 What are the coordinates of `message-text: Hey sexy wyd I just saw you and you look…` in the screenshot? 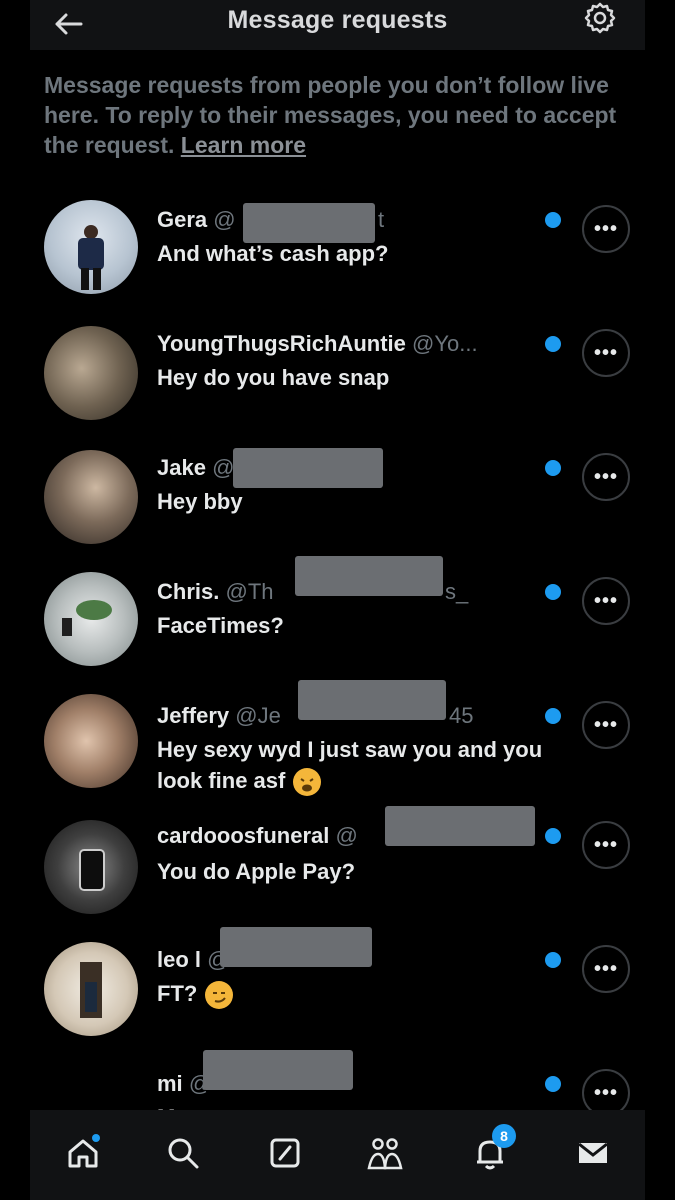 It's located at (350, 765).